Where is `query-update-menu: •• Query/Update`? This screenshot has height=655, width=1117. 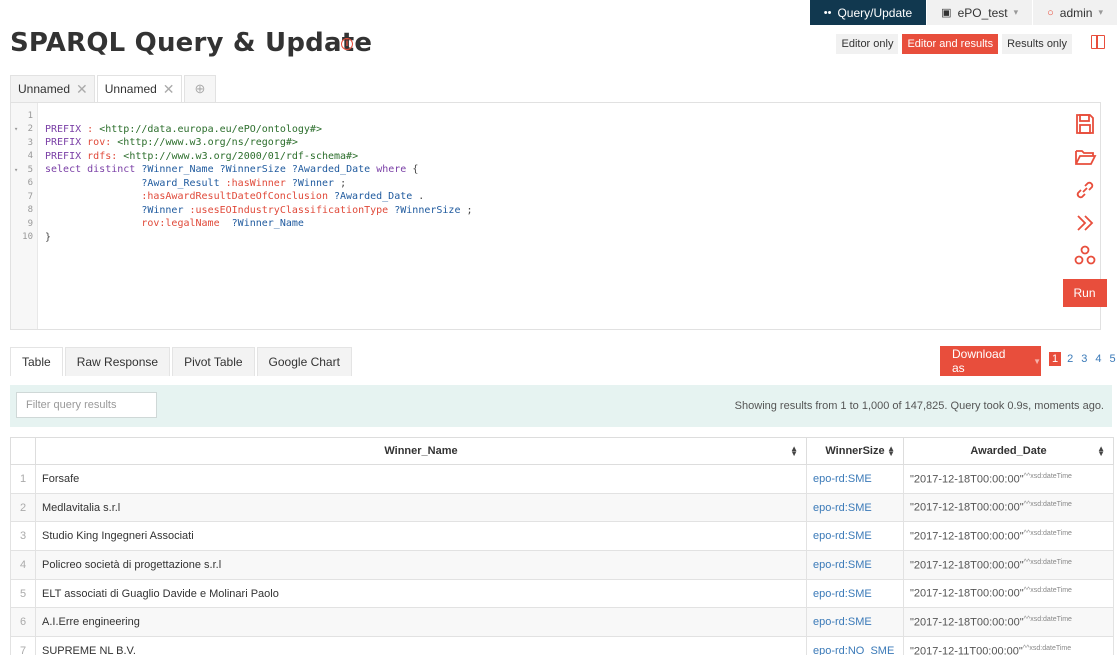 query-update-menu: •• Query/Update is located at coordinates (867, 12).